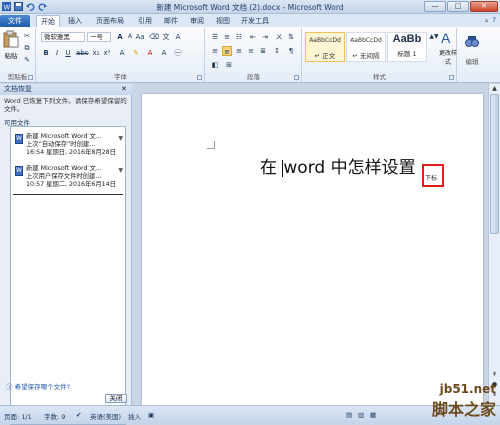  I want to click on style-no-spacing: AaBbCcDd ↵ 无间隔, so click(366, 47).